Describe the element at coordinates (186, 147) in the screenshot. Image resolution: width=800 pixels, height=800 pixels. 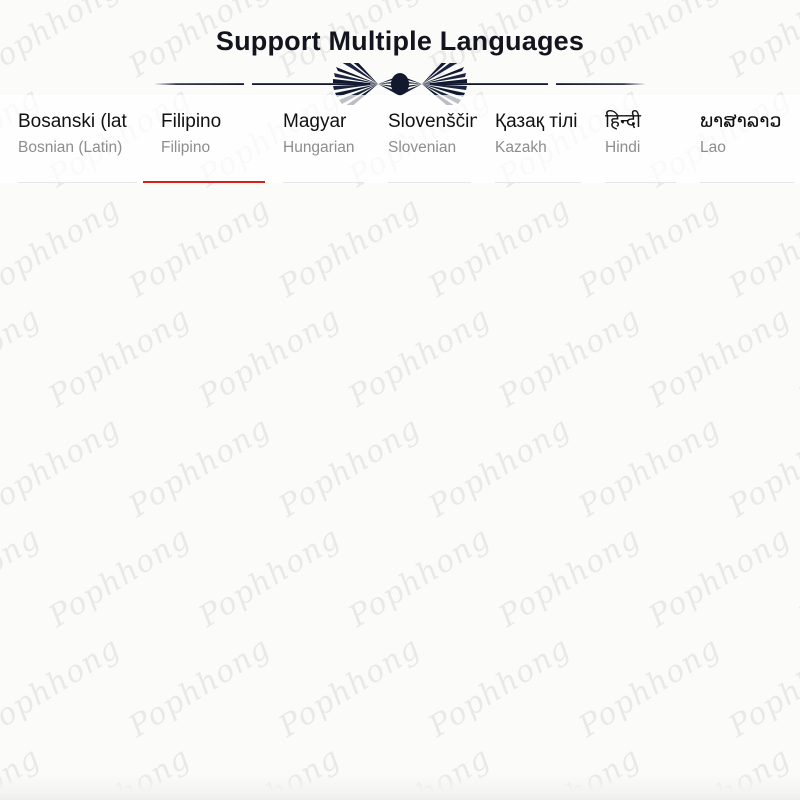
I see `language-english-name: Filipino` at that location.